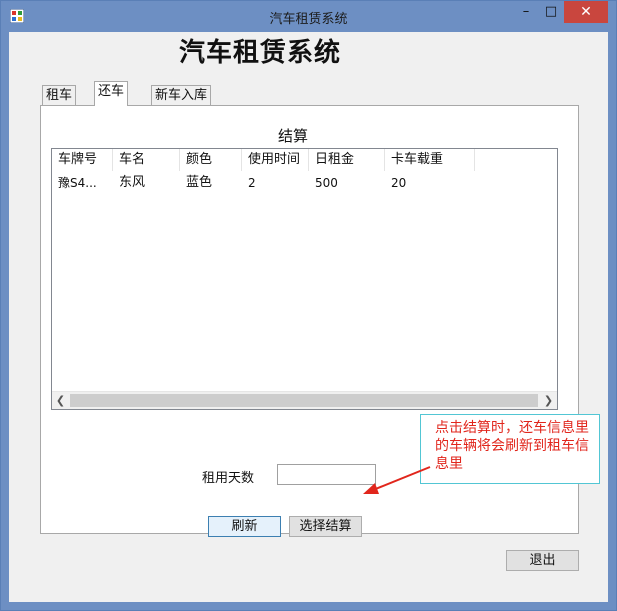  What do you see at coordinates (199, 182) in the screenshot?
I see `cell-color: 蓝色` at bounding box center [199, 182].